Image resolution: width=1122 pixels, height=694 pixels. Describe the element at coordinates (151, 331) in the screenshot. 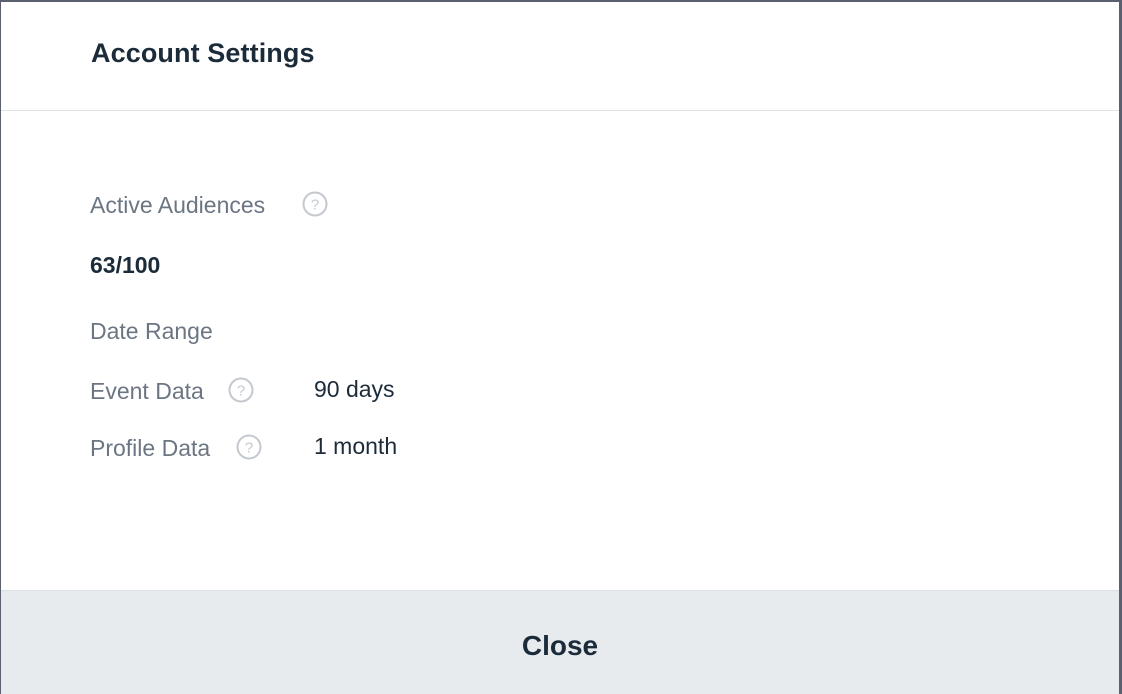

I see `date-range-heading: Date Range` at that location.